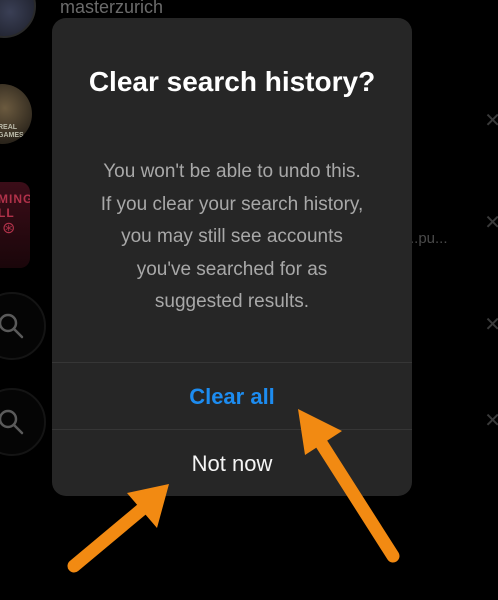  Describe the element at coordinates (18, 19) in the screenshot. I see `avatar` at that location.